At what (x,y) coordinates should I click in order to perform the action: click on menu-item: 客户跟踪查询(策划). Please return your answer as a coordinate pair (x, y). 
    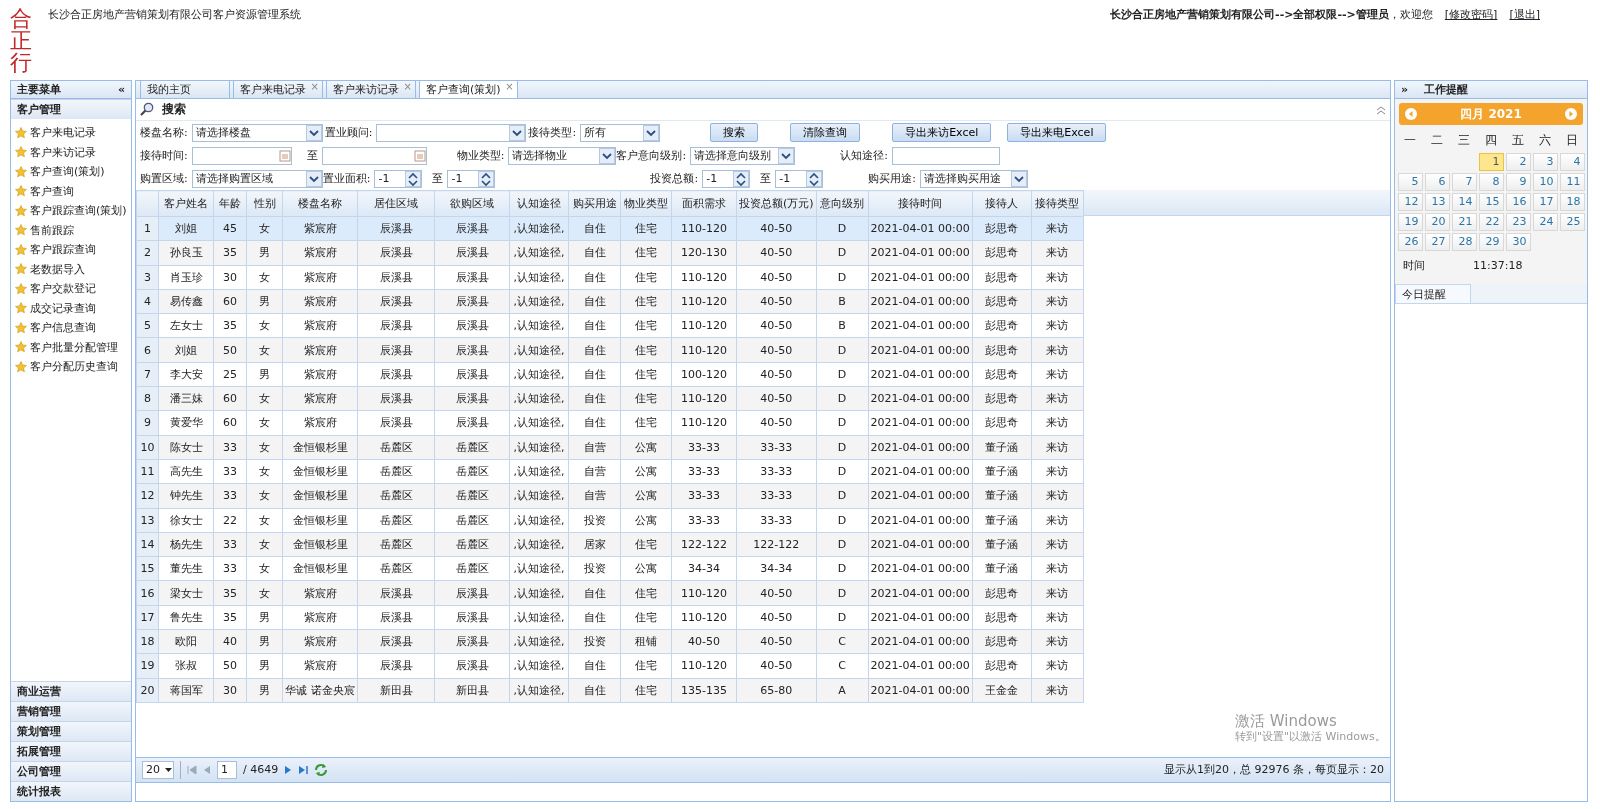
    Looking at the image, I should click on (71, 211).